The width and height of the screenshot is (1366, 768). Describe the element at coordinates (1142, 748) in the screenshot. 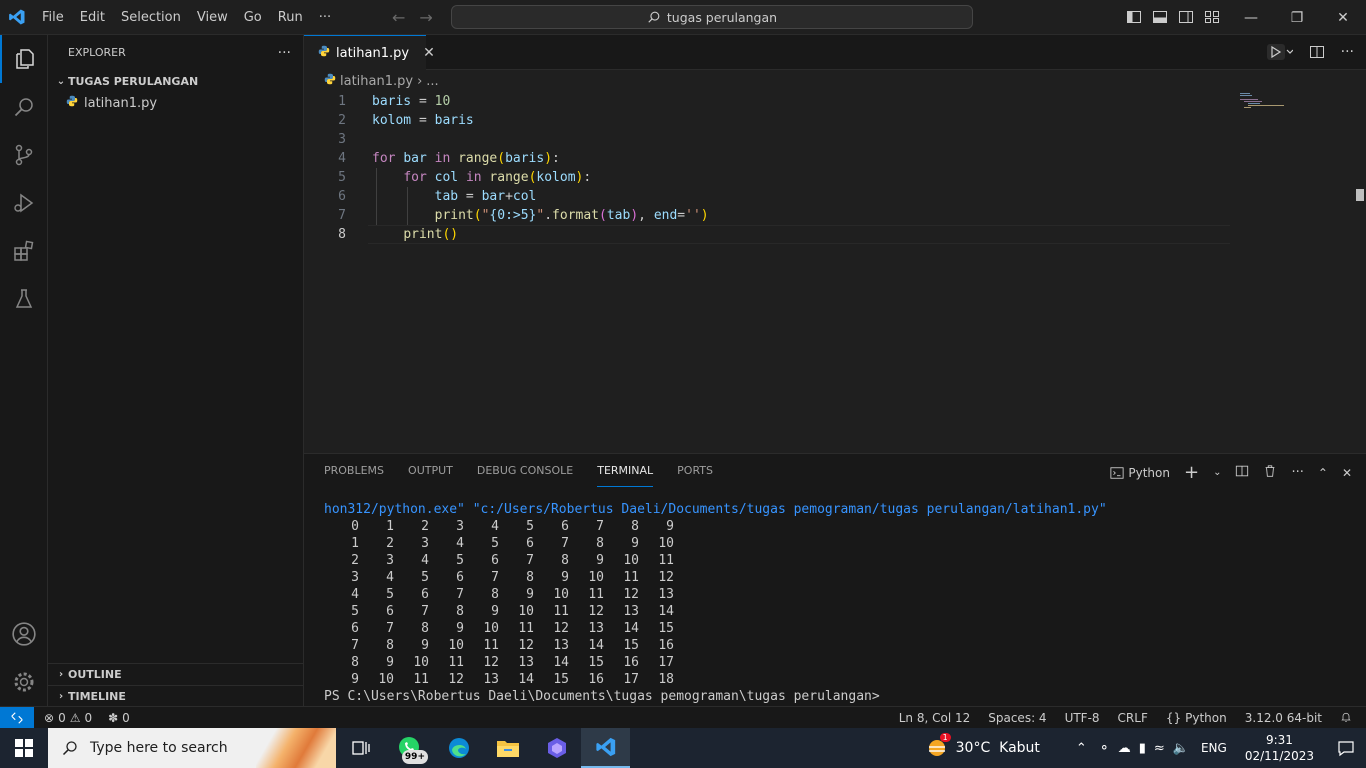

I see `battery-icon: ▮` at that location.